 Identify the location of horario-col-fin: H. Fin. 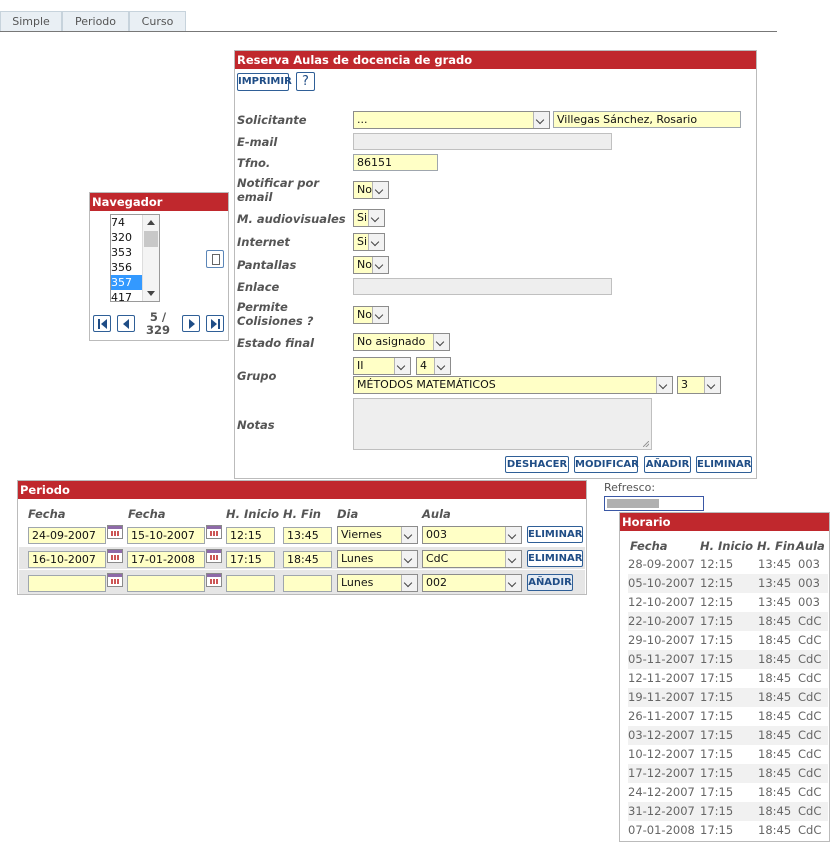
(776, 546).